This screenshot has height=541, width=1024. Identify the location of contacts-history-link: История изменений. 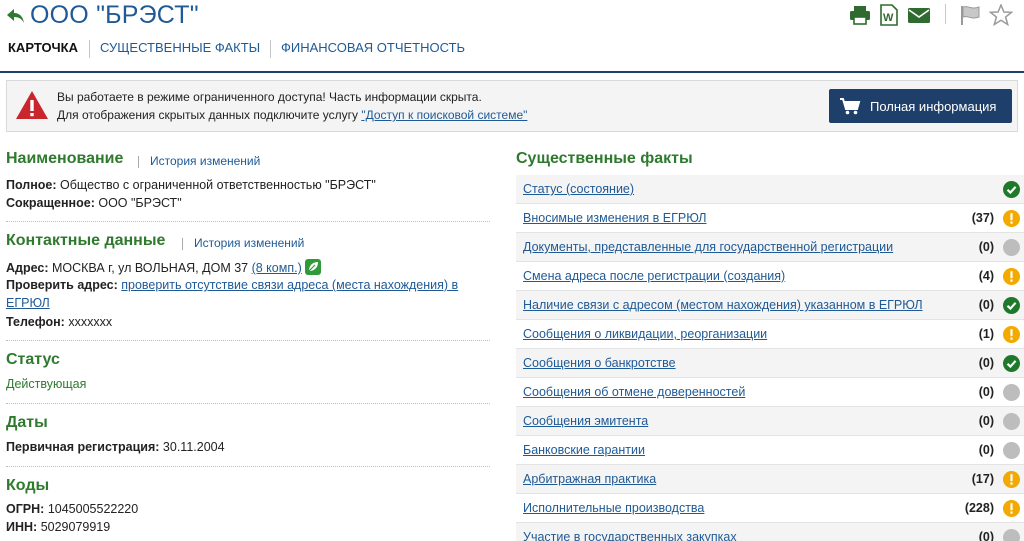
(249, 243).